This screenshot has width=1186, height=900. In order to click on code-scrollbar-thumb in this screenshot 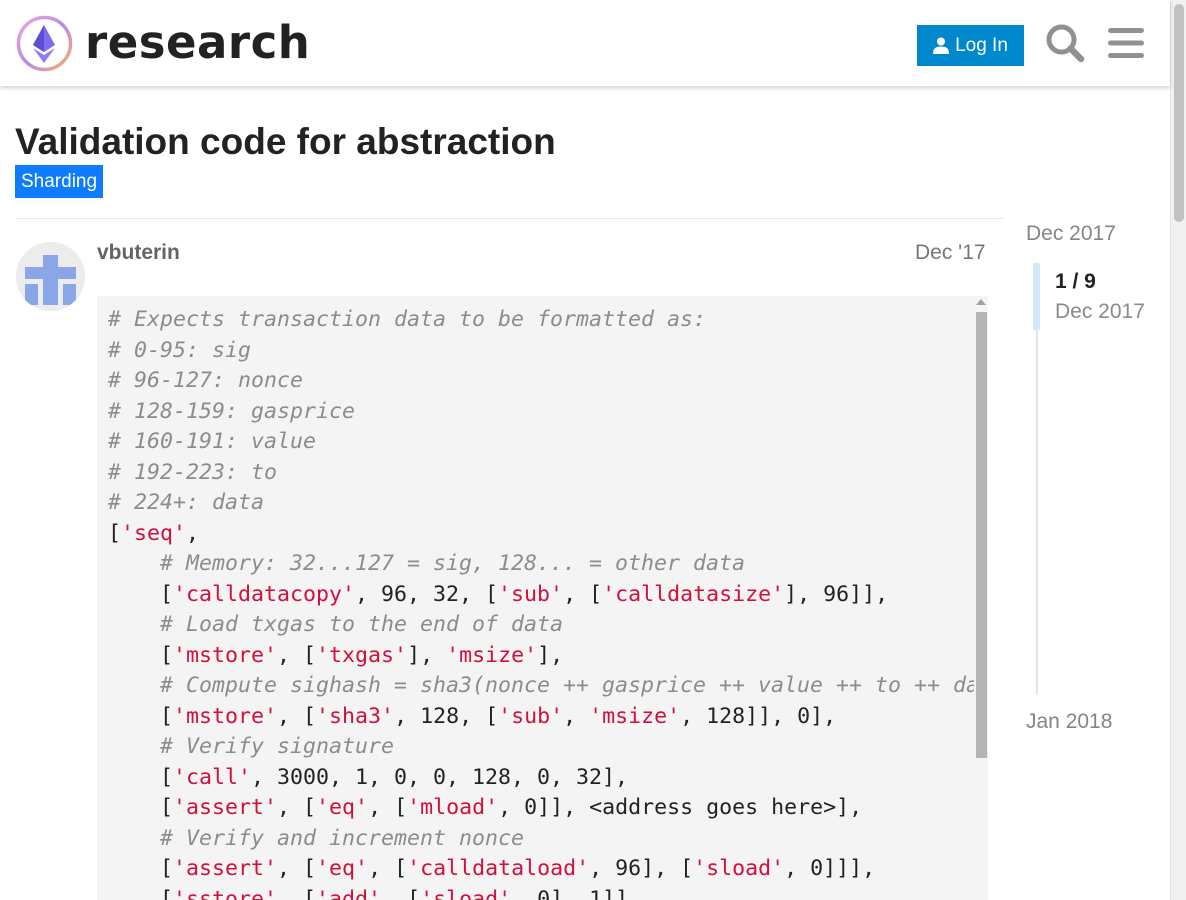, I will do `click(981, 535)`.